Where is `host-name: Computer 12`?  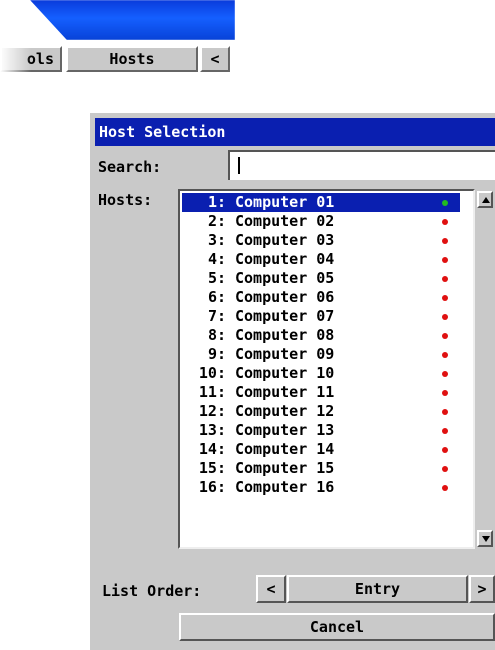 host-name: Computer 12 is located at coordinates (285, 411).